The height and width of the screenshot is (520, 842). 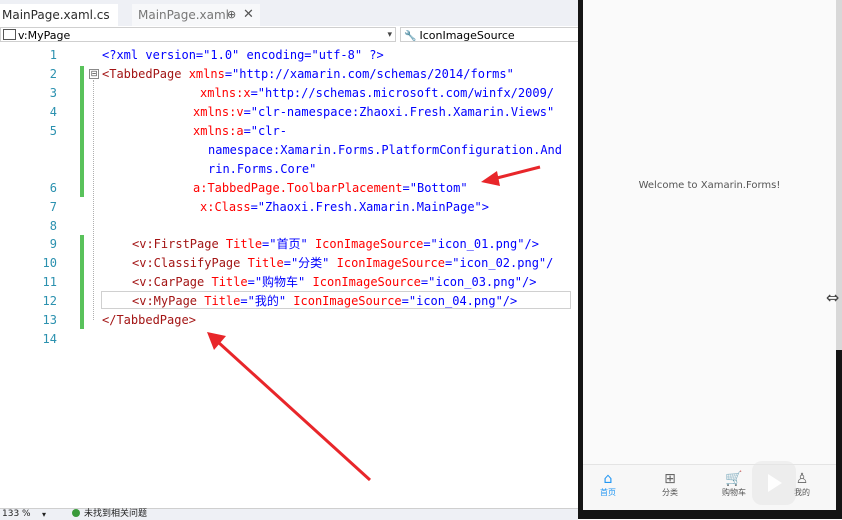 I want to click on status-bar: 133 % ▾ 未找到相关问题, so click(x=289, y=514).